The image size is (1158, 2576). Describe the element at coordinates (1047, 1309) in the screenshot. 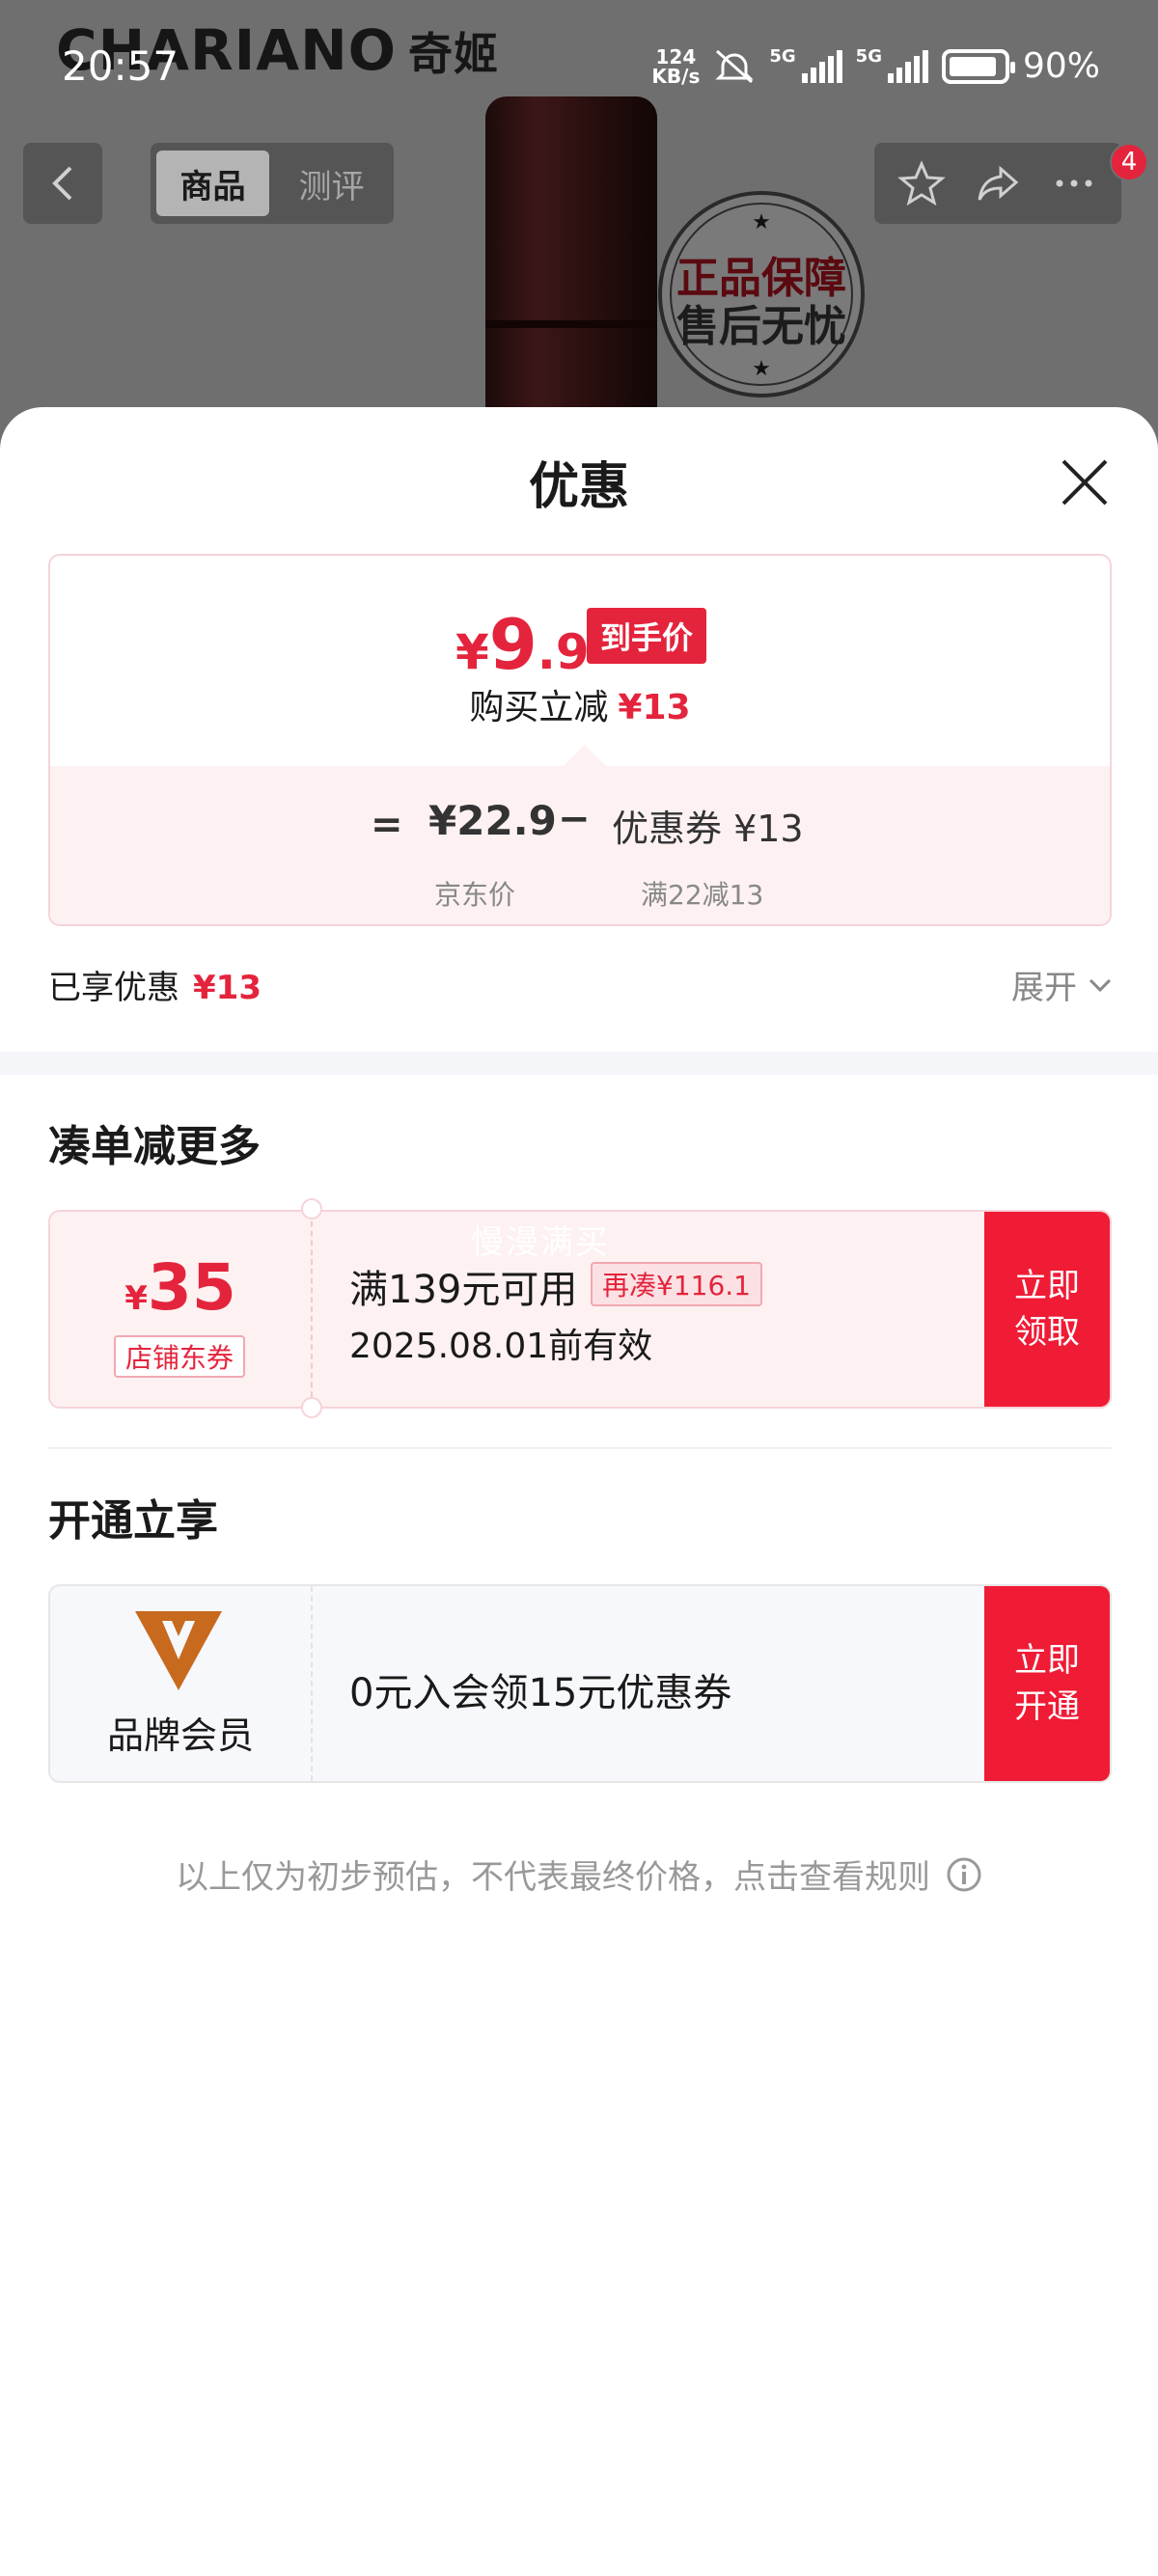

I see `claim-coupon-button: 立即 领取` at that location.